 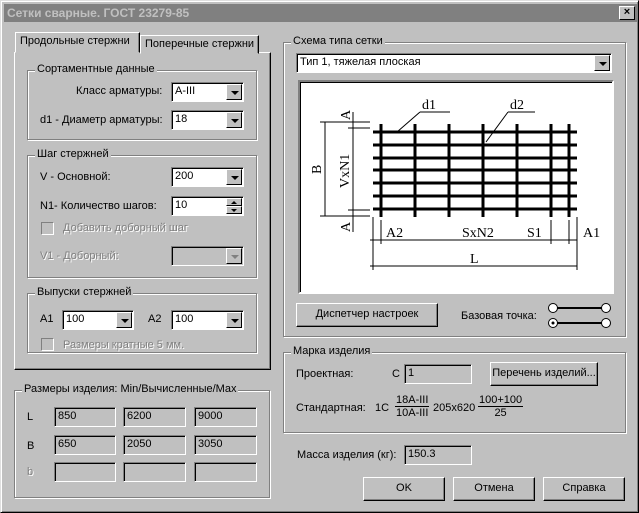 What do you see at coordinates (404, 489) in the screenshot?
I see `ok-button: OK` at bounding box center [404, 489].